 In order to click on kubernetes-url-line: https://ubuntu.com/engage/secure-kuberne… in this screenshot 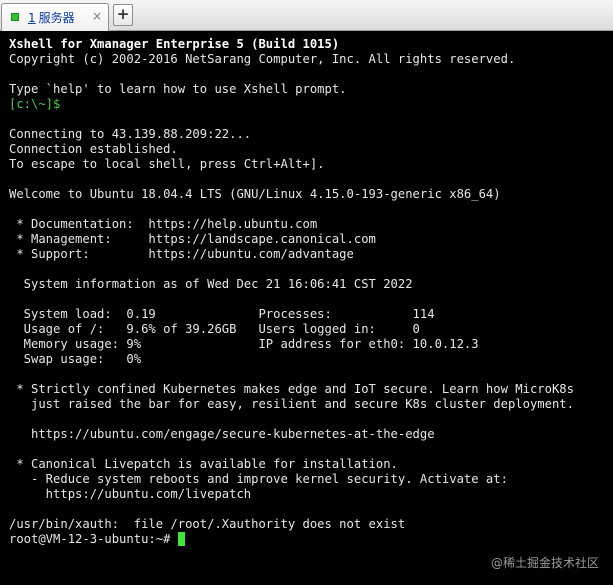, I will do `click(222, 434)`.